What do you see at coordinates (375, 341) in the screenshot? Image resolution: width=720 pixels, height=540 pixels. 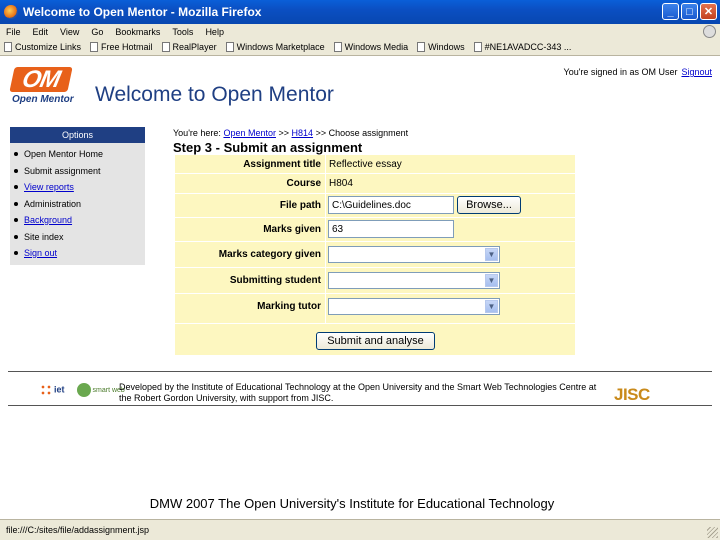 I see `submit-and-analyse-button: Submit and analyse` at bounding box center [375, 341].